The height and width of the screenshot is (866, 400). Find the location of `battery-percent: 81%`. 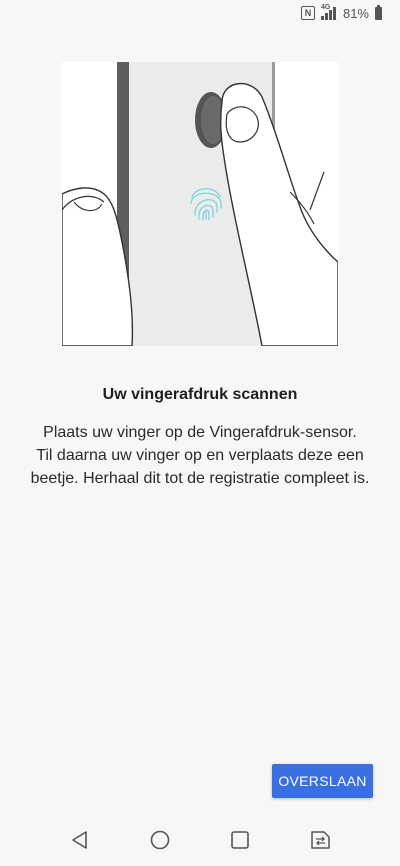

battery-percent: 81% is located at coordinates (355, 13).